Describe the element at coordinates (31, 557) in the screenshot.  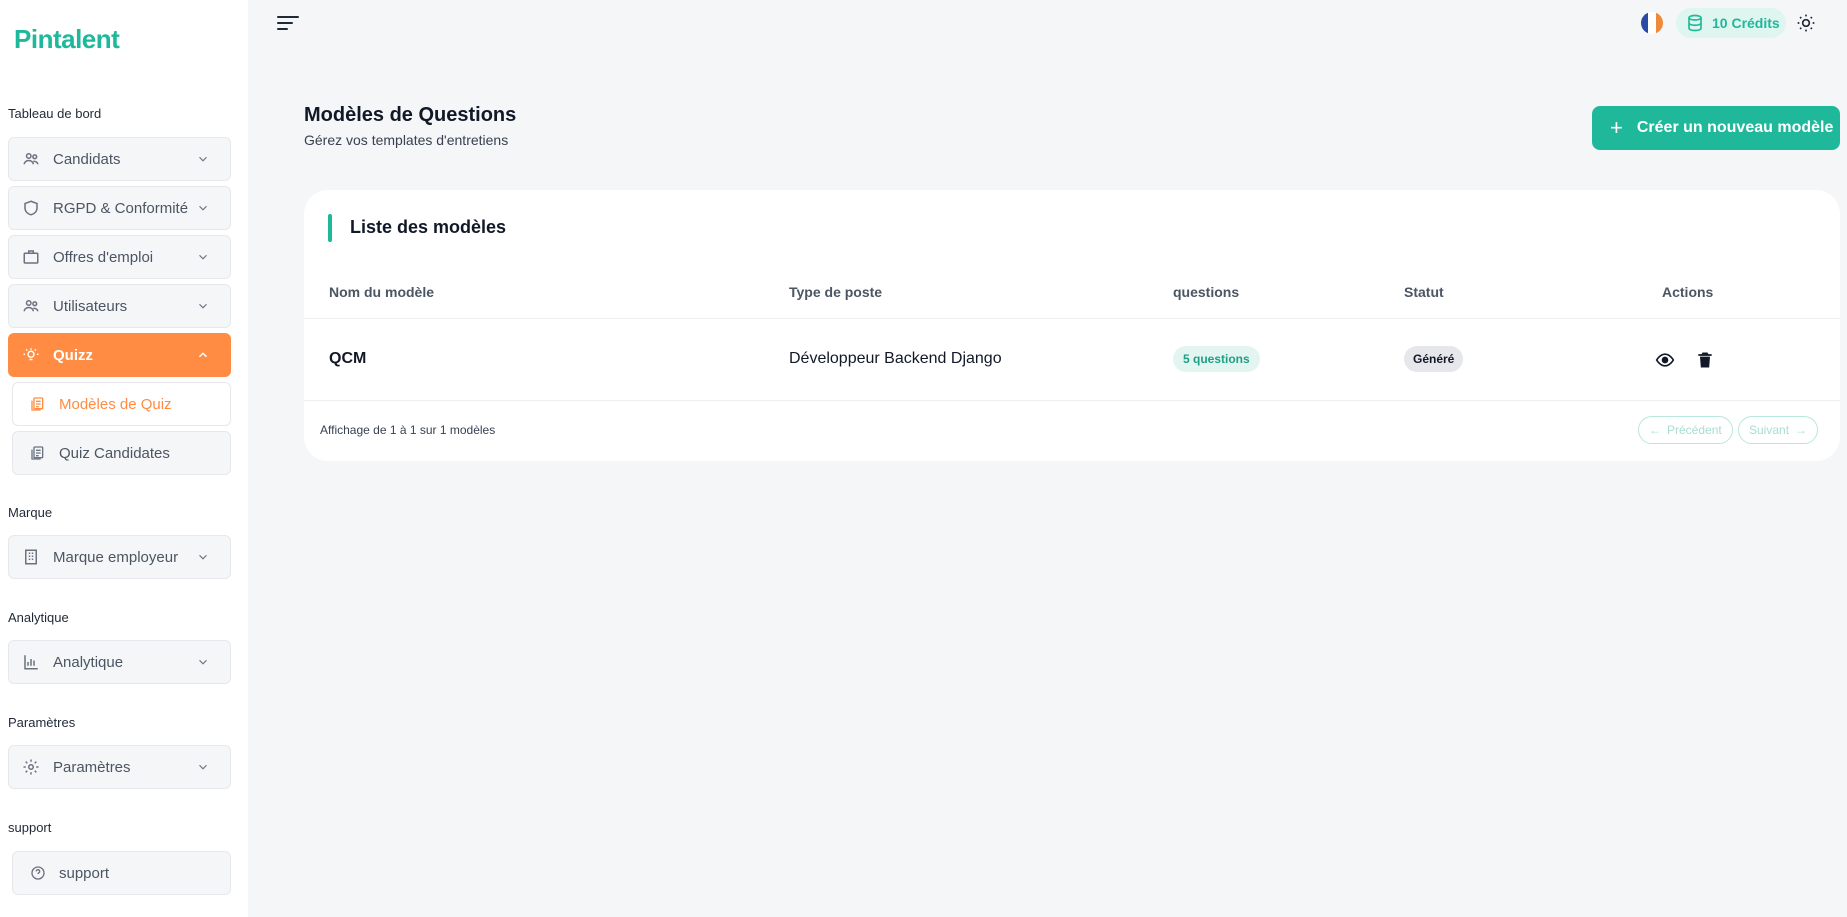
I see `building-icon` at that location.